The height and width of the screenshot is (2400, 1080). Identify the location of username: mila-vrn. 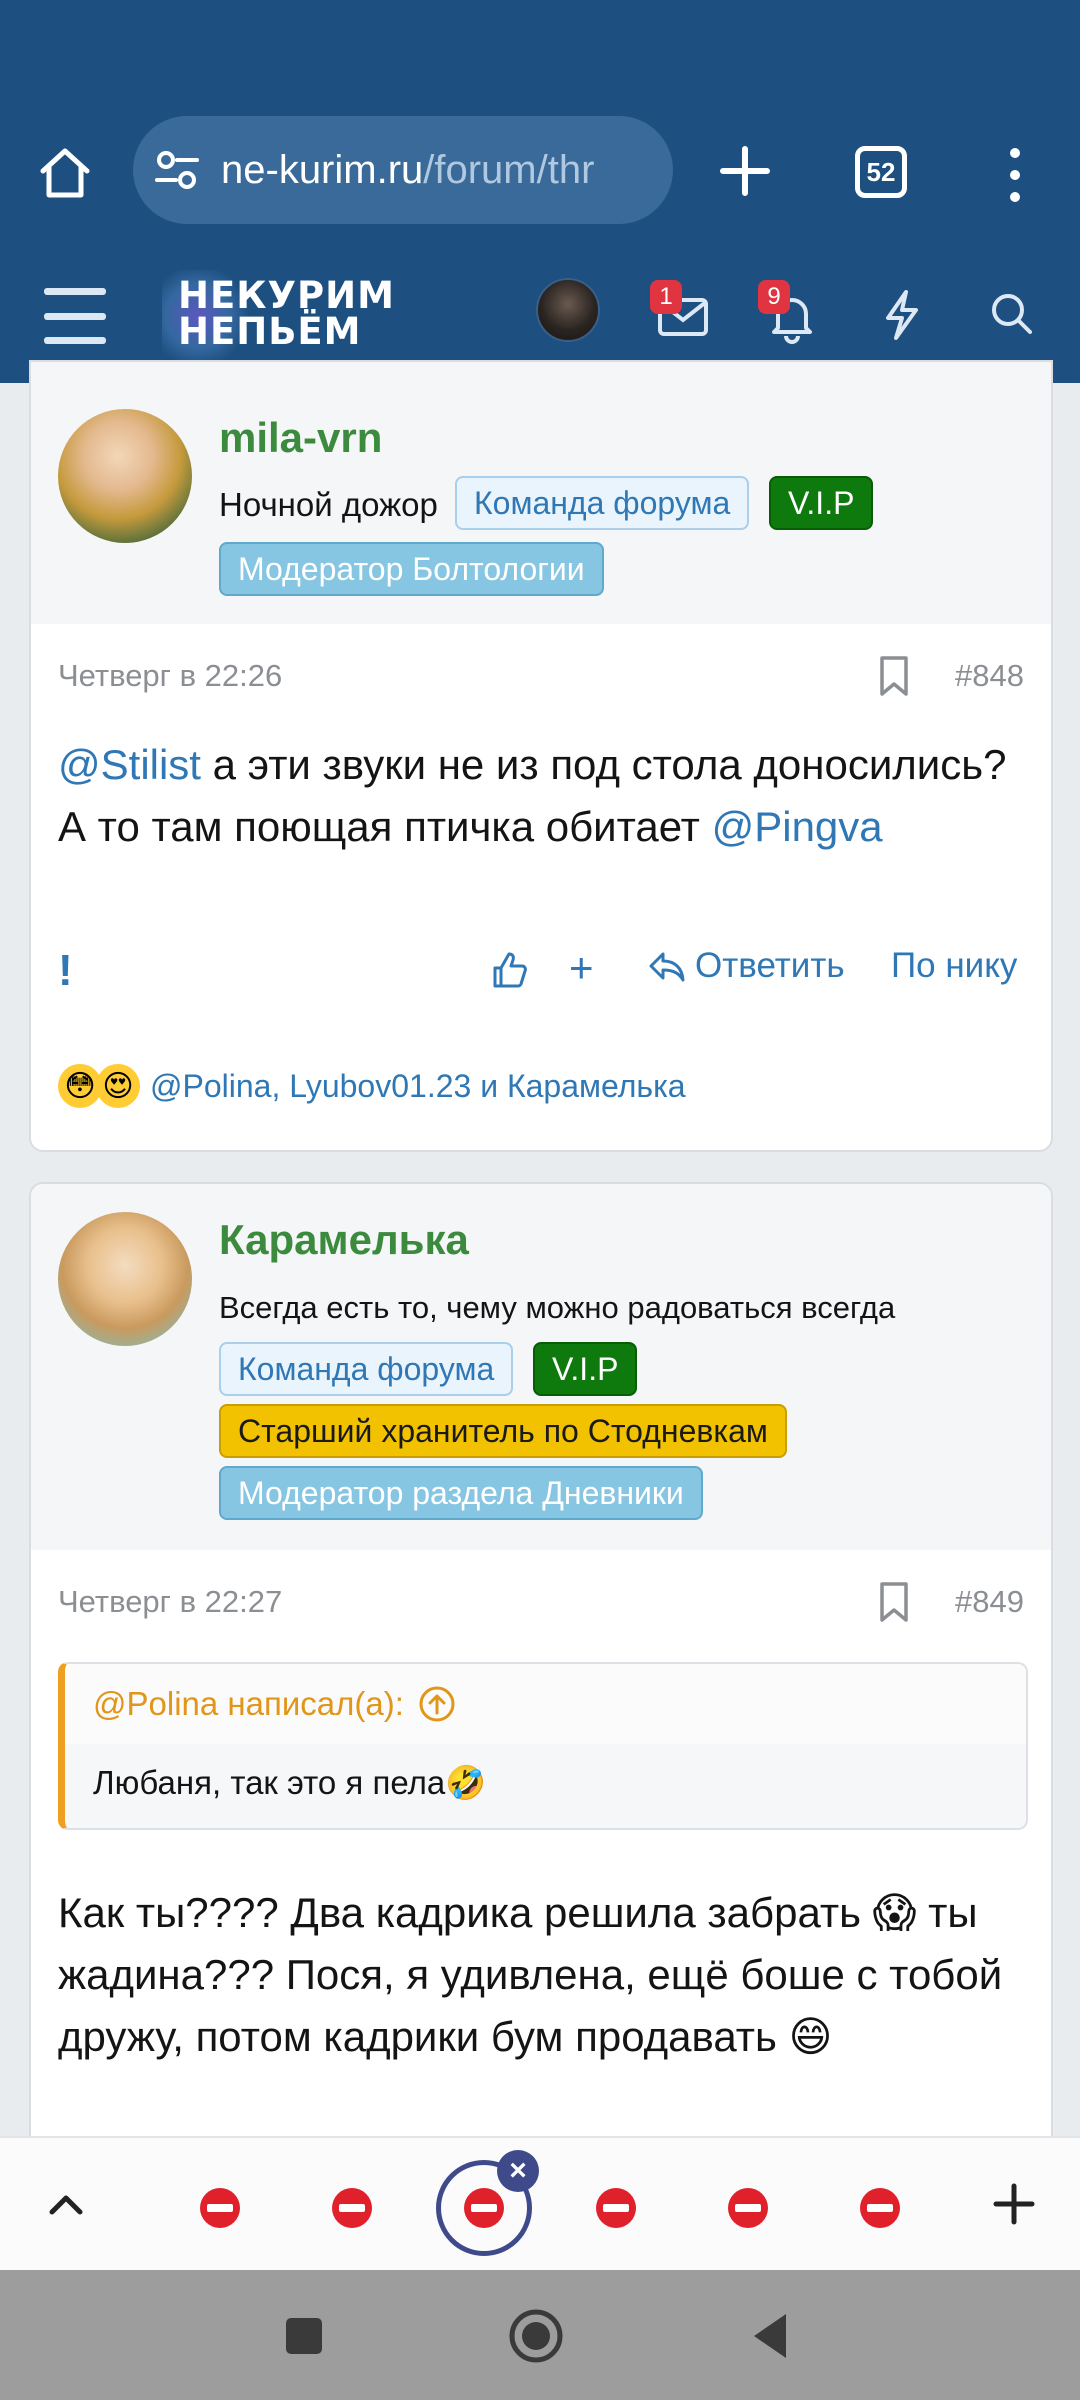
(300, 438).